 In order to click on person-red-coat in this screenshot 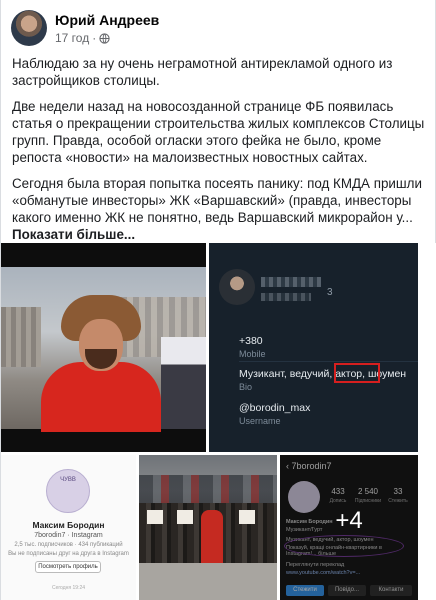, I will do `click(212, 538)`.